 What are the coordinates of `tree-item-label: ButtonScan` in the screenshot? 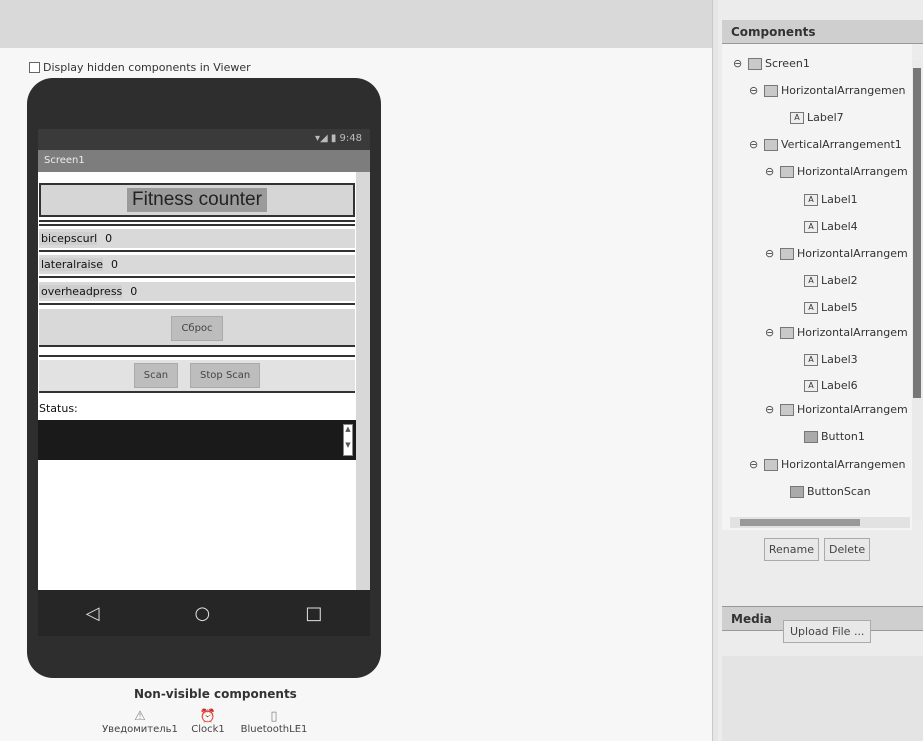 It's located at (839, 491).